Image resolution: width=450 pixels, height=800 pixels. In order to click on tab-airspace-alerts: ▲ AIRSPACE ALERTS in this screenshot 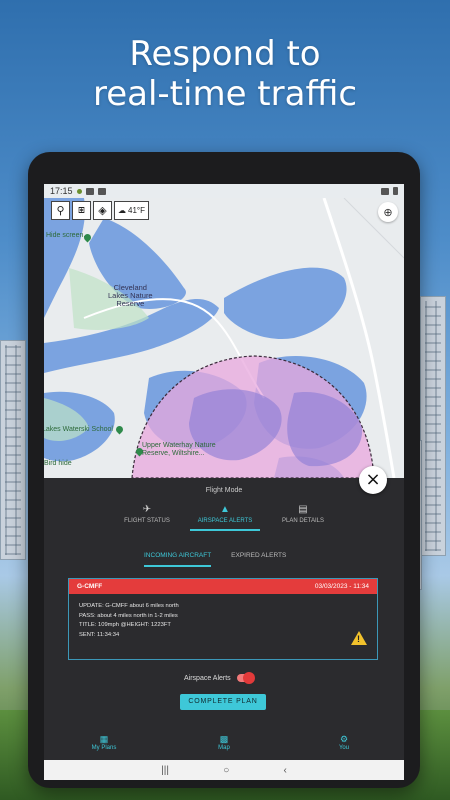, I will do `click(225, 517)`.